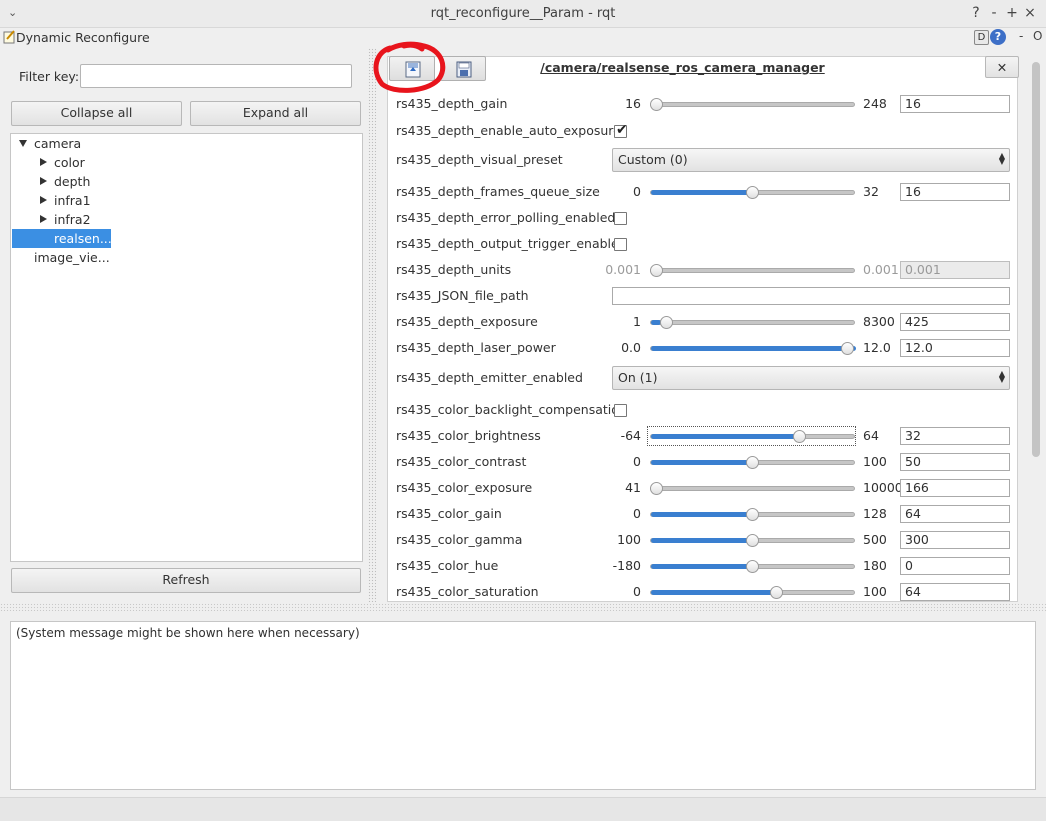 The height and width of the screenshot is (821, 1046). I want to click on param-max-label: 12.0, so click(877, 347).